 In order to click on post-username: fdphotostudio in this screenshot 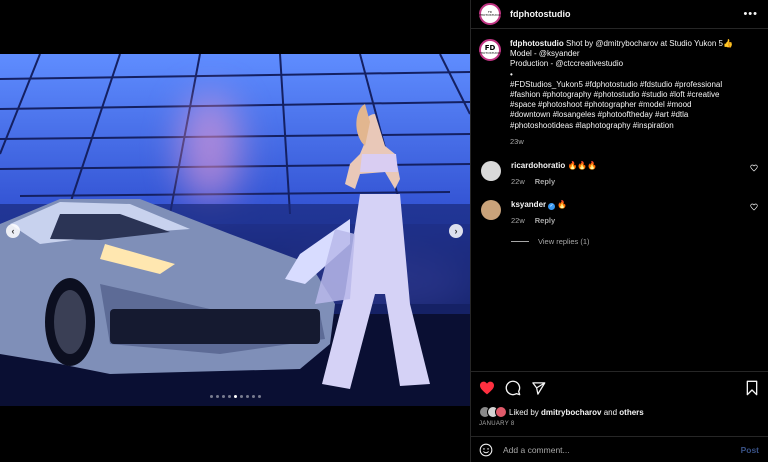, I will do `click(540, 14)`.